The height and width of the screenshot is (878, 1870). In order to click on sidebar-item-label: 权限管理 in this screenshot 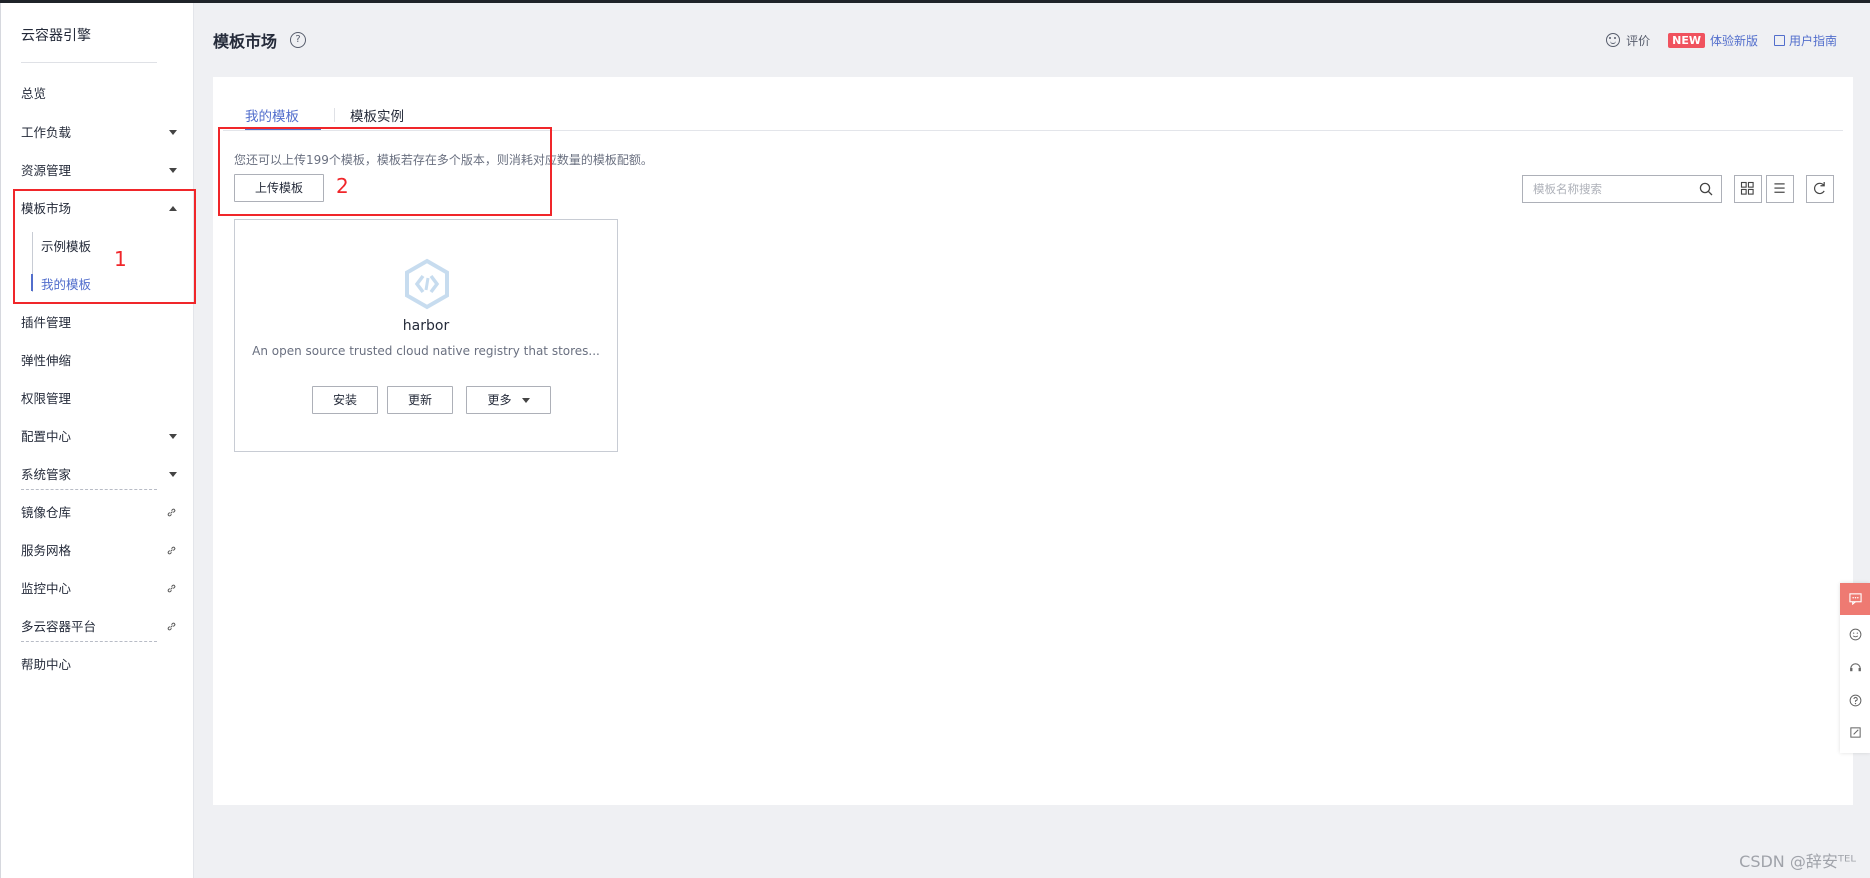, I will do `click(46, 398)`.